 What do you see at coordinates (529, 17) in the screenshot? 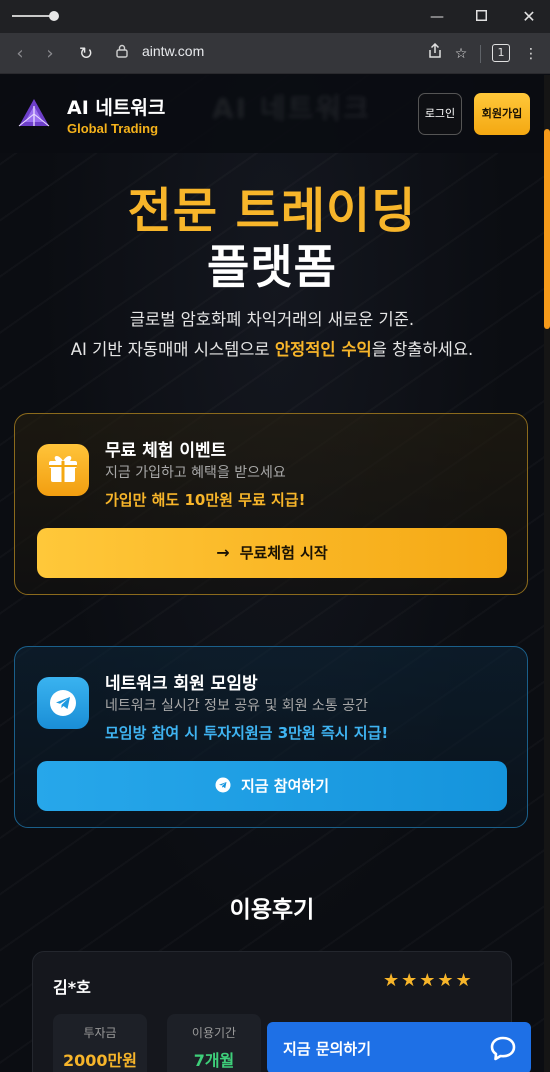
I see `close-window-icon: ✕` at bounding box center [529, 17].